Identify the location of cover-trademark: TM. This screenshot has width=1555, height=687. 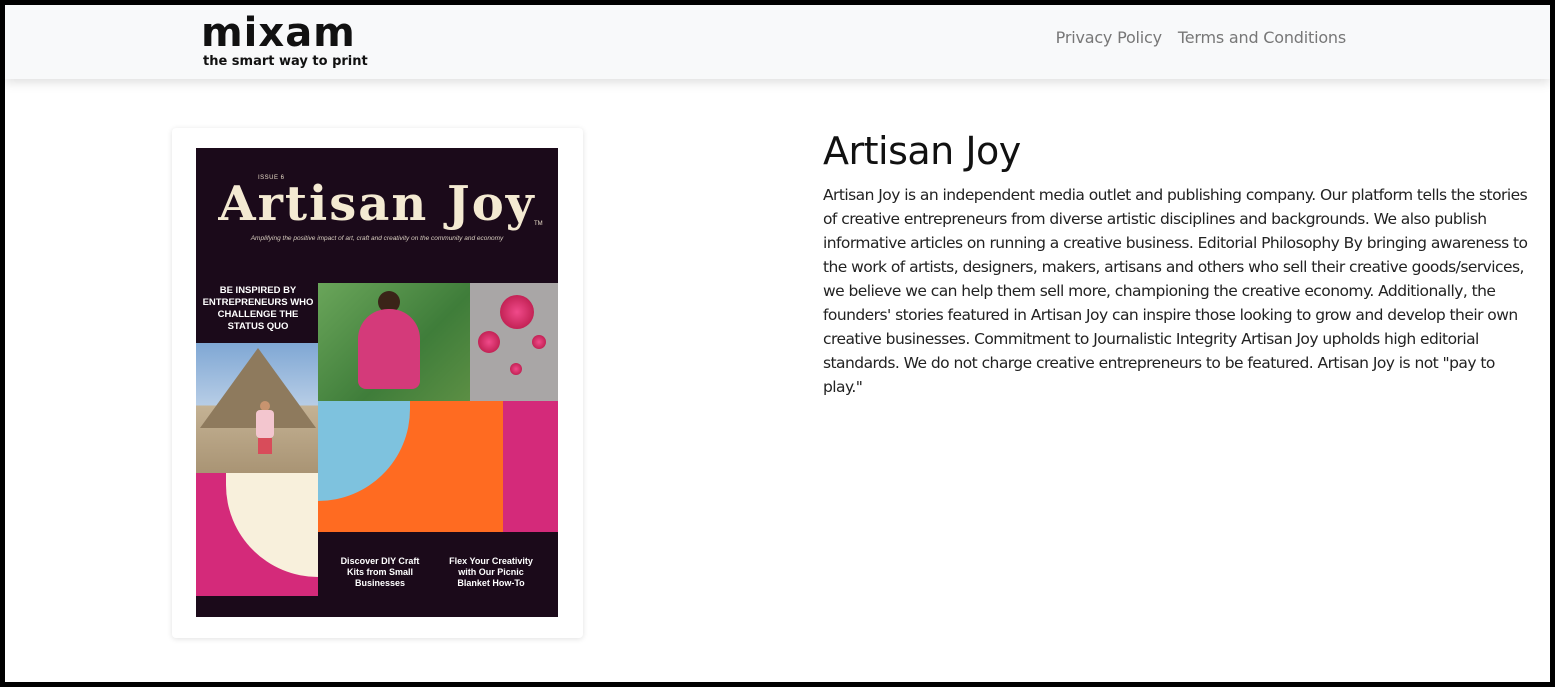
(538, 224).